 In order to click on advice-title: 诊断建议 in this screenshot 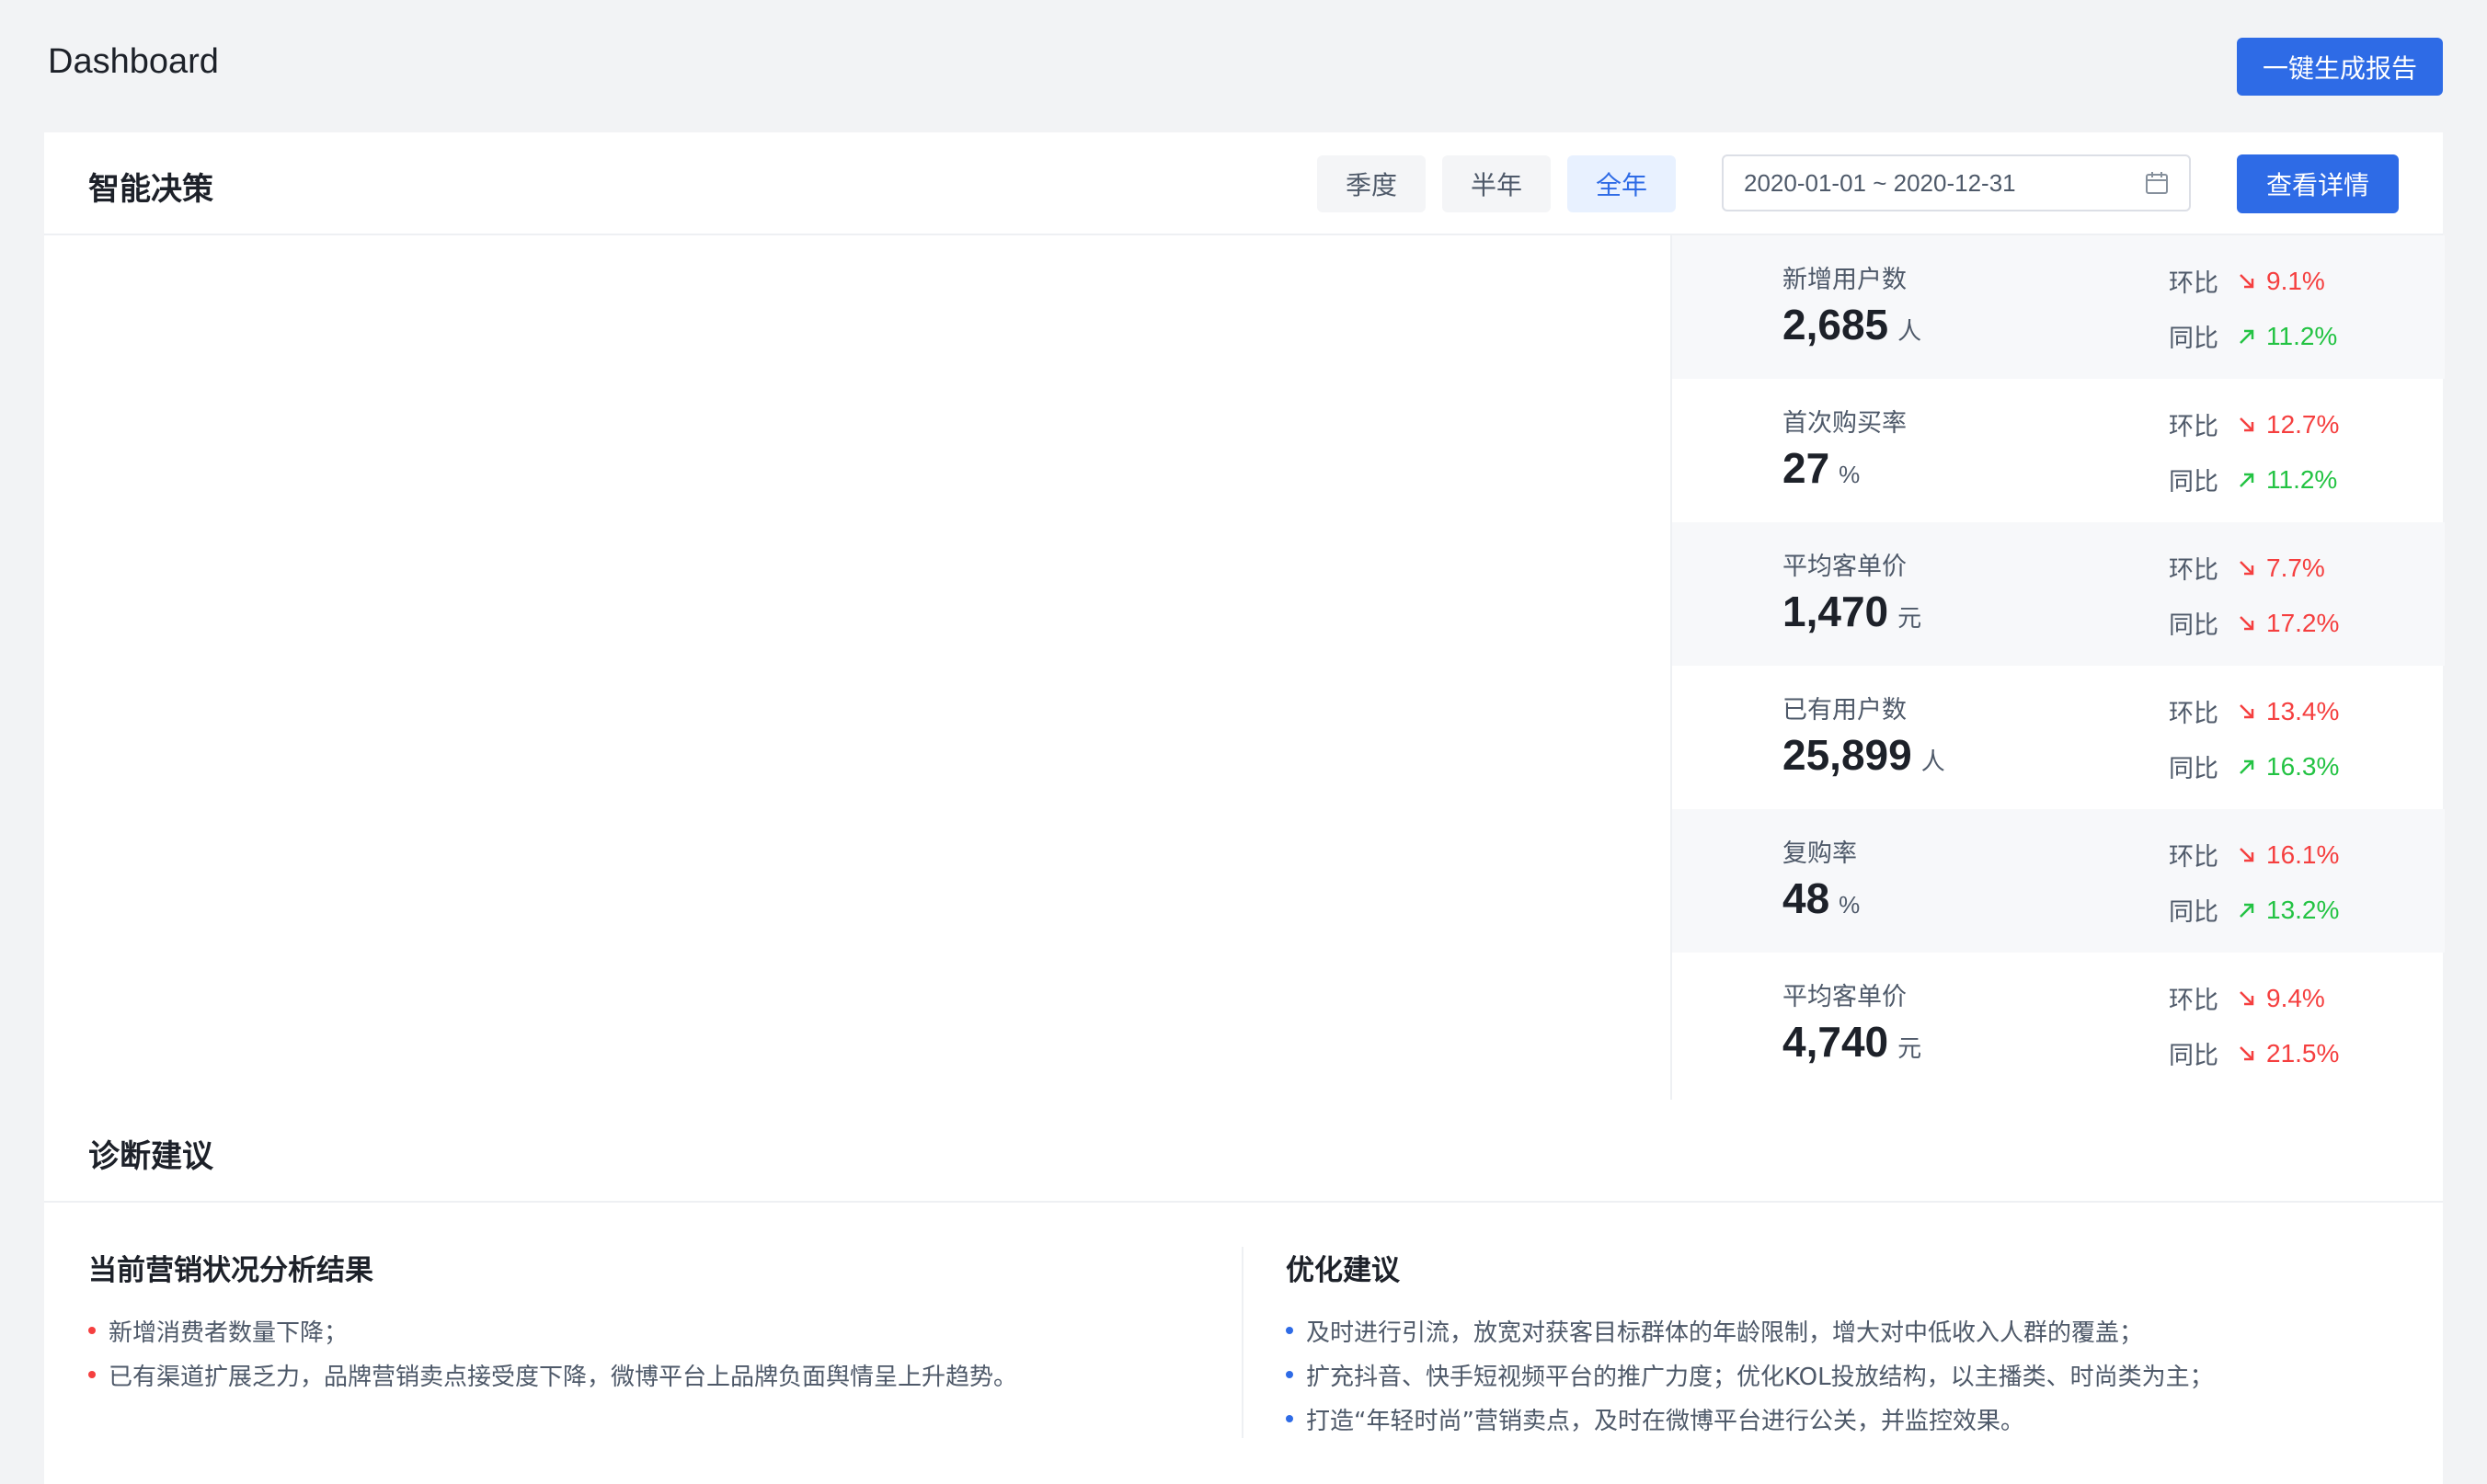, I will do `click(150, 1156)`.